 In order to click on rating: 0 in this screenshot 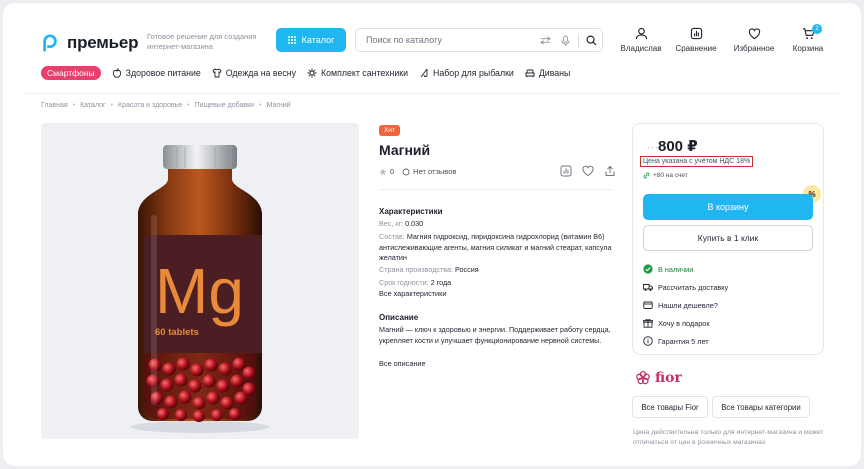, I will do `click(386, 171)`.